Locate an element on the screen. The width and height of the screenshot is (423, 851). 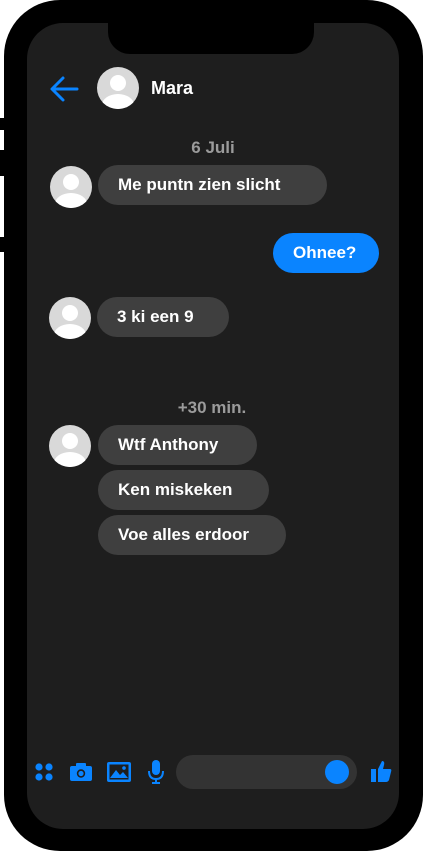
emoji-icon is located at coordinates (337, 772).